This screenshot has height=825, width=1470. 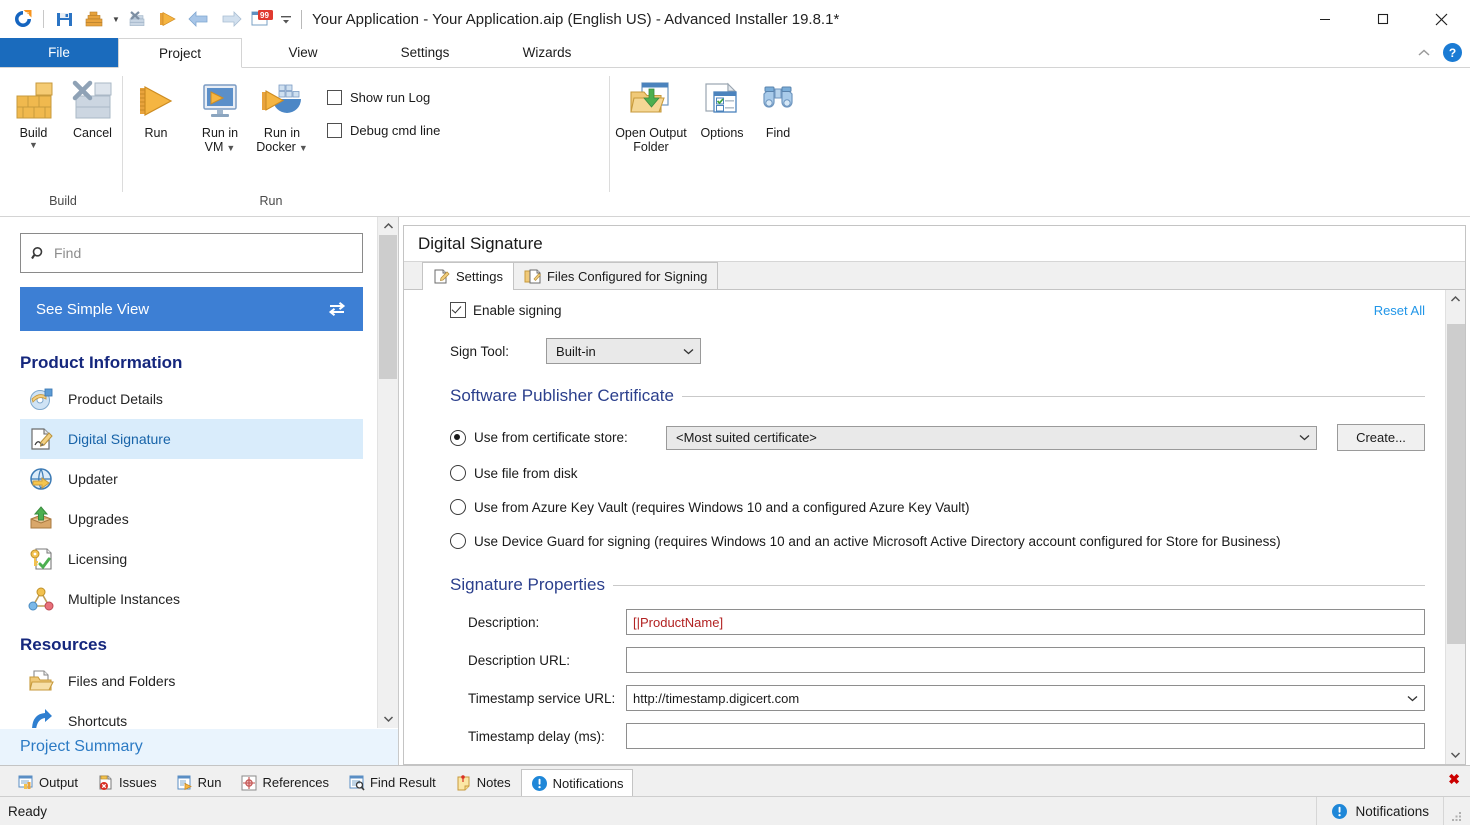 I want to click on panel-scroll-down-icon, so click(x=1456, y=755).